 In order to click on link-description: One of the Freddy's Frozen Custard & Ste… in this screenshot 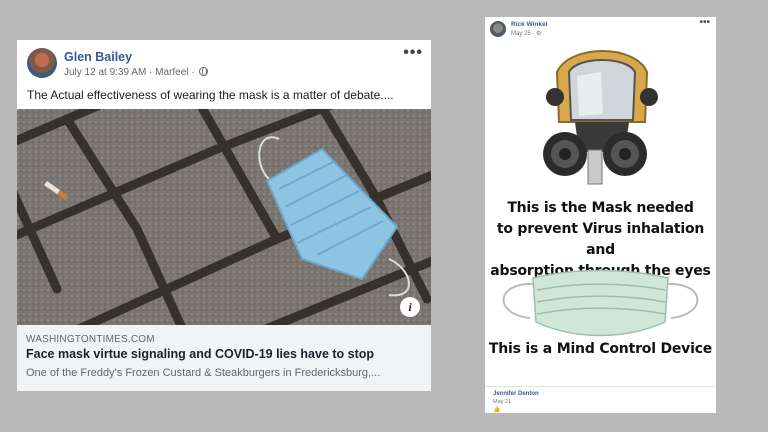, I will do `click(203, 373)`.